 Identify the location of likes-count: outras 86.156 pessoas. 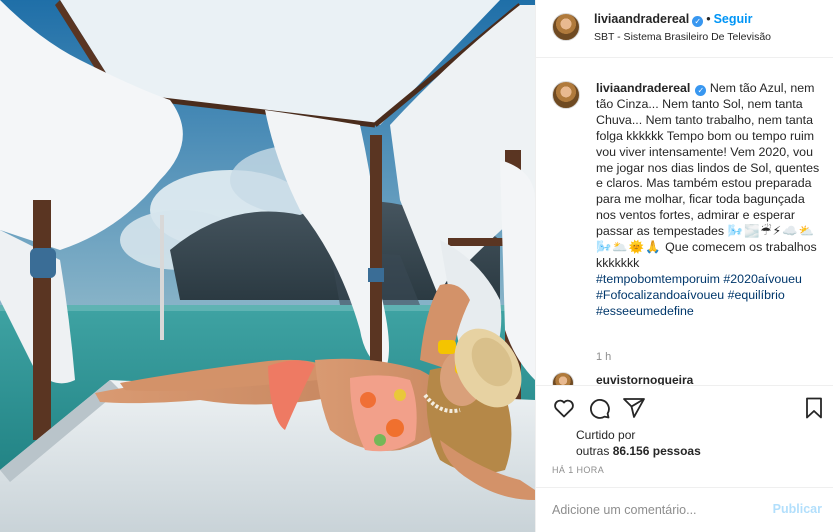
(638, 451).